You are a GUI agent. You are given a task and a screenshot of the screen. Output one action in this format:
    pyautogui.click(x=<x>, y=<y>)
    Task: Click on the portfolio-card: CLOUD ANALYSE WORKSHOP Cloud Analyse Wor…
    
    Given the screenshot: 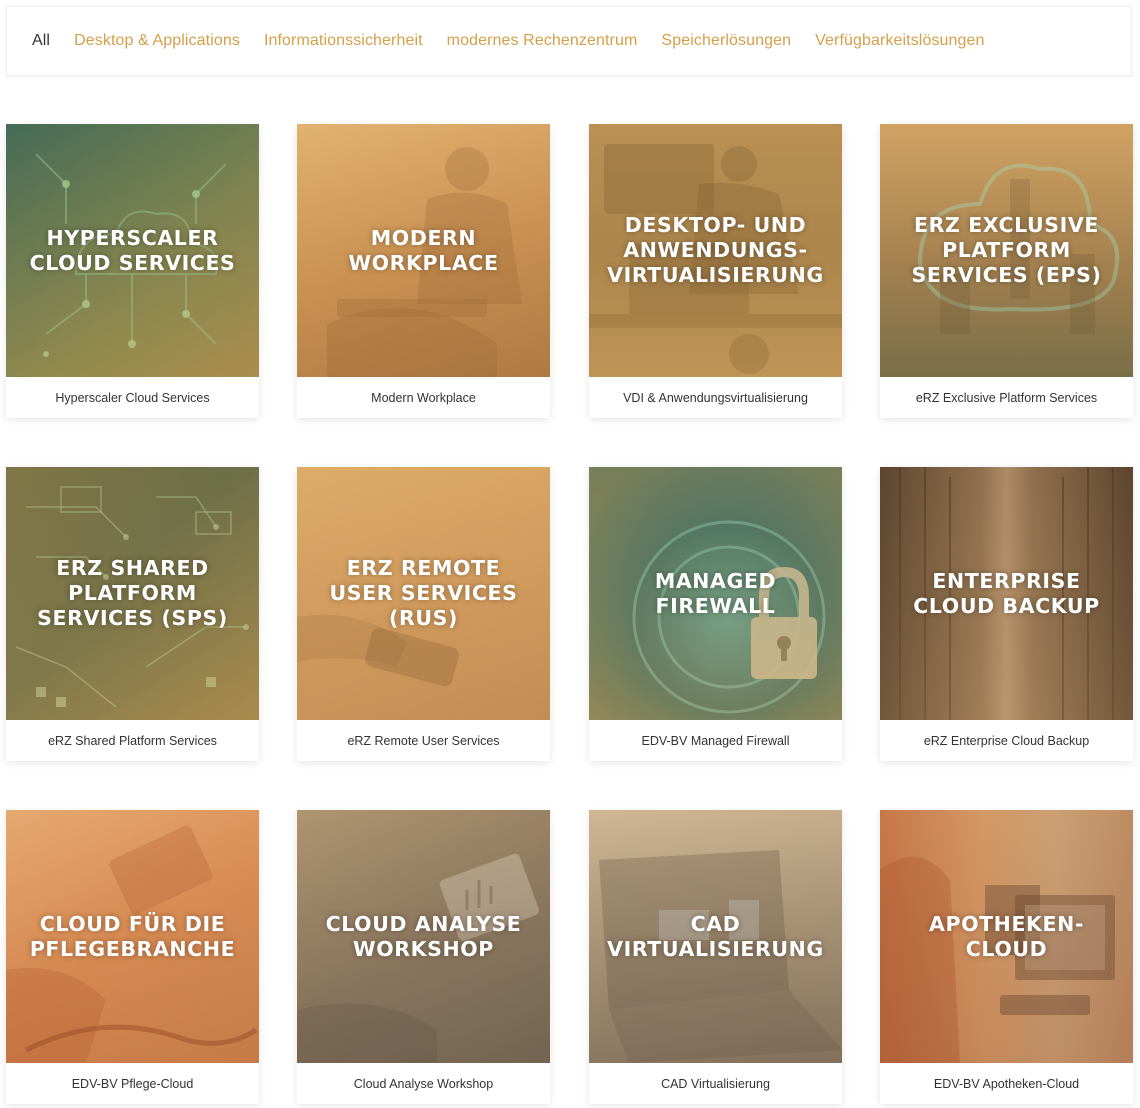 What is the action you would take?
    pyautogui.click(x=423, y=957)
    